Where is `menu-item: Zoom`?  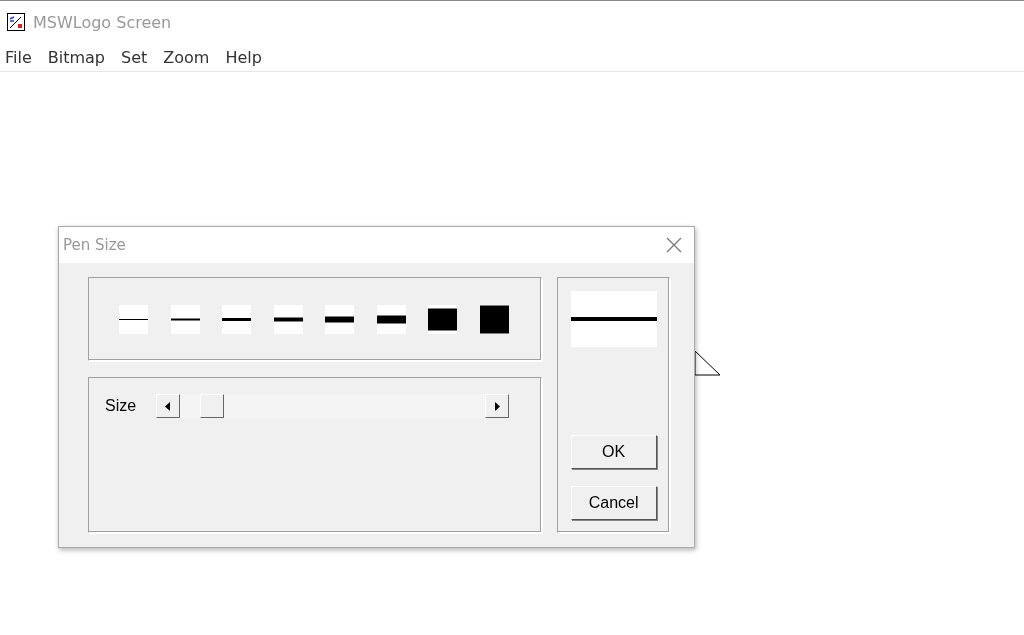 menu-item: Zoom is located at coordinates (190, 57).